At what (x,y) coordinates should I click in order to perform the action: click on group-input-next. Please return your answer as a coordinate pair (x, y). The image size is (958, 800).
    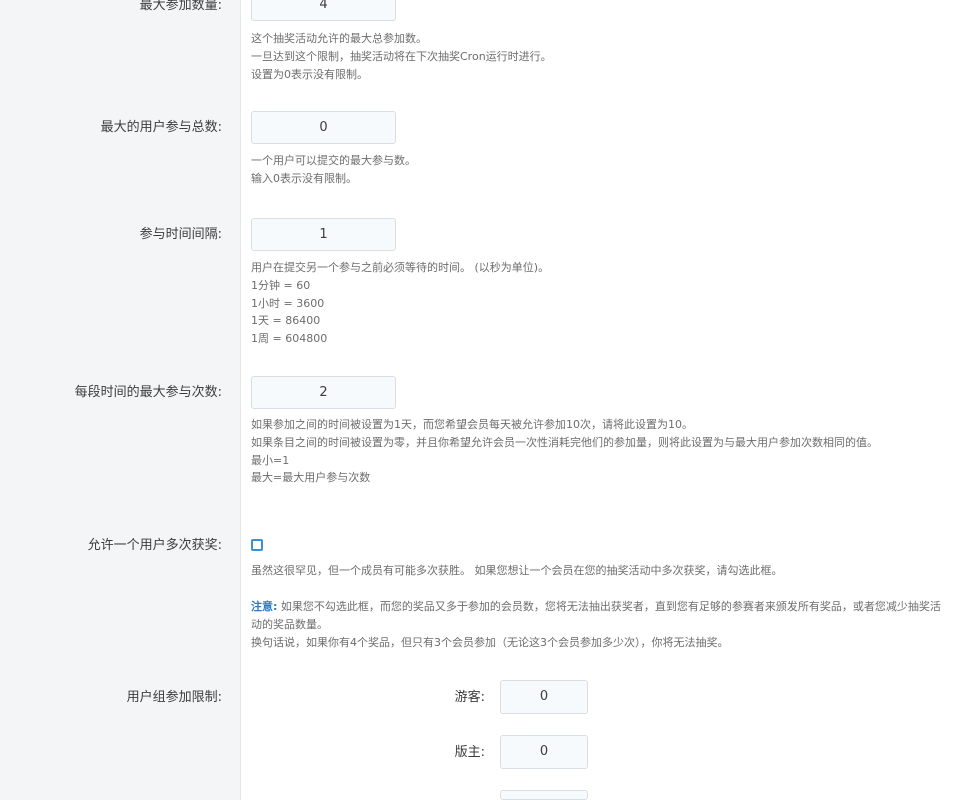
    Looking at the image, I should click on (544, 795).